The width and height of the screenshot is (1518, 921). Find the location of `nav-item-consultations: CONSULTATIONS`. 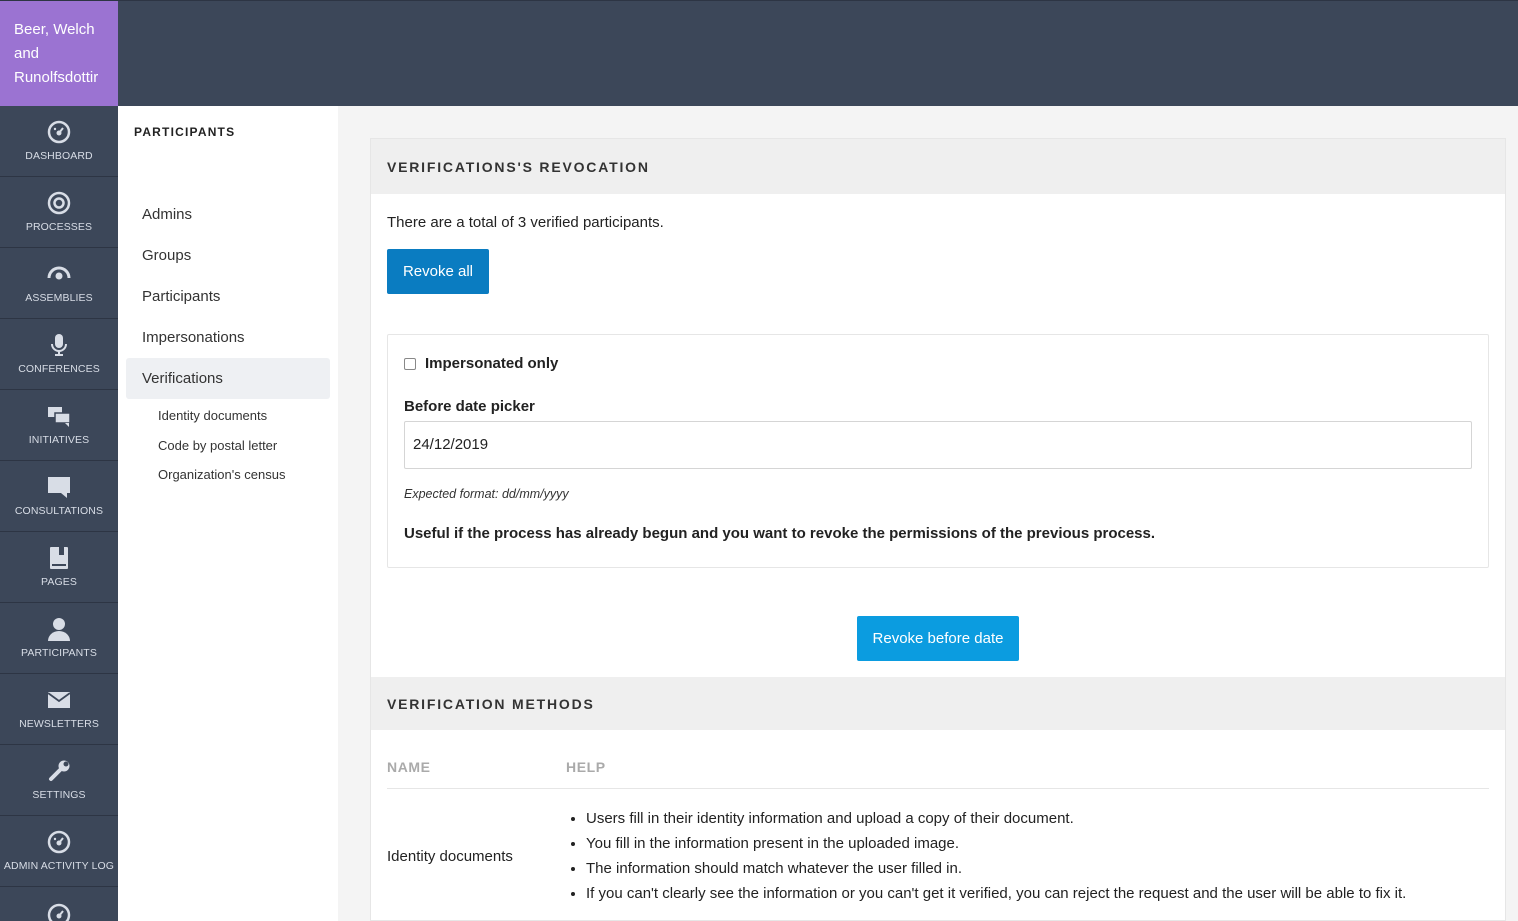

nav-item-consultations: CONSULTATIONS is located at coordinates (59, 496).